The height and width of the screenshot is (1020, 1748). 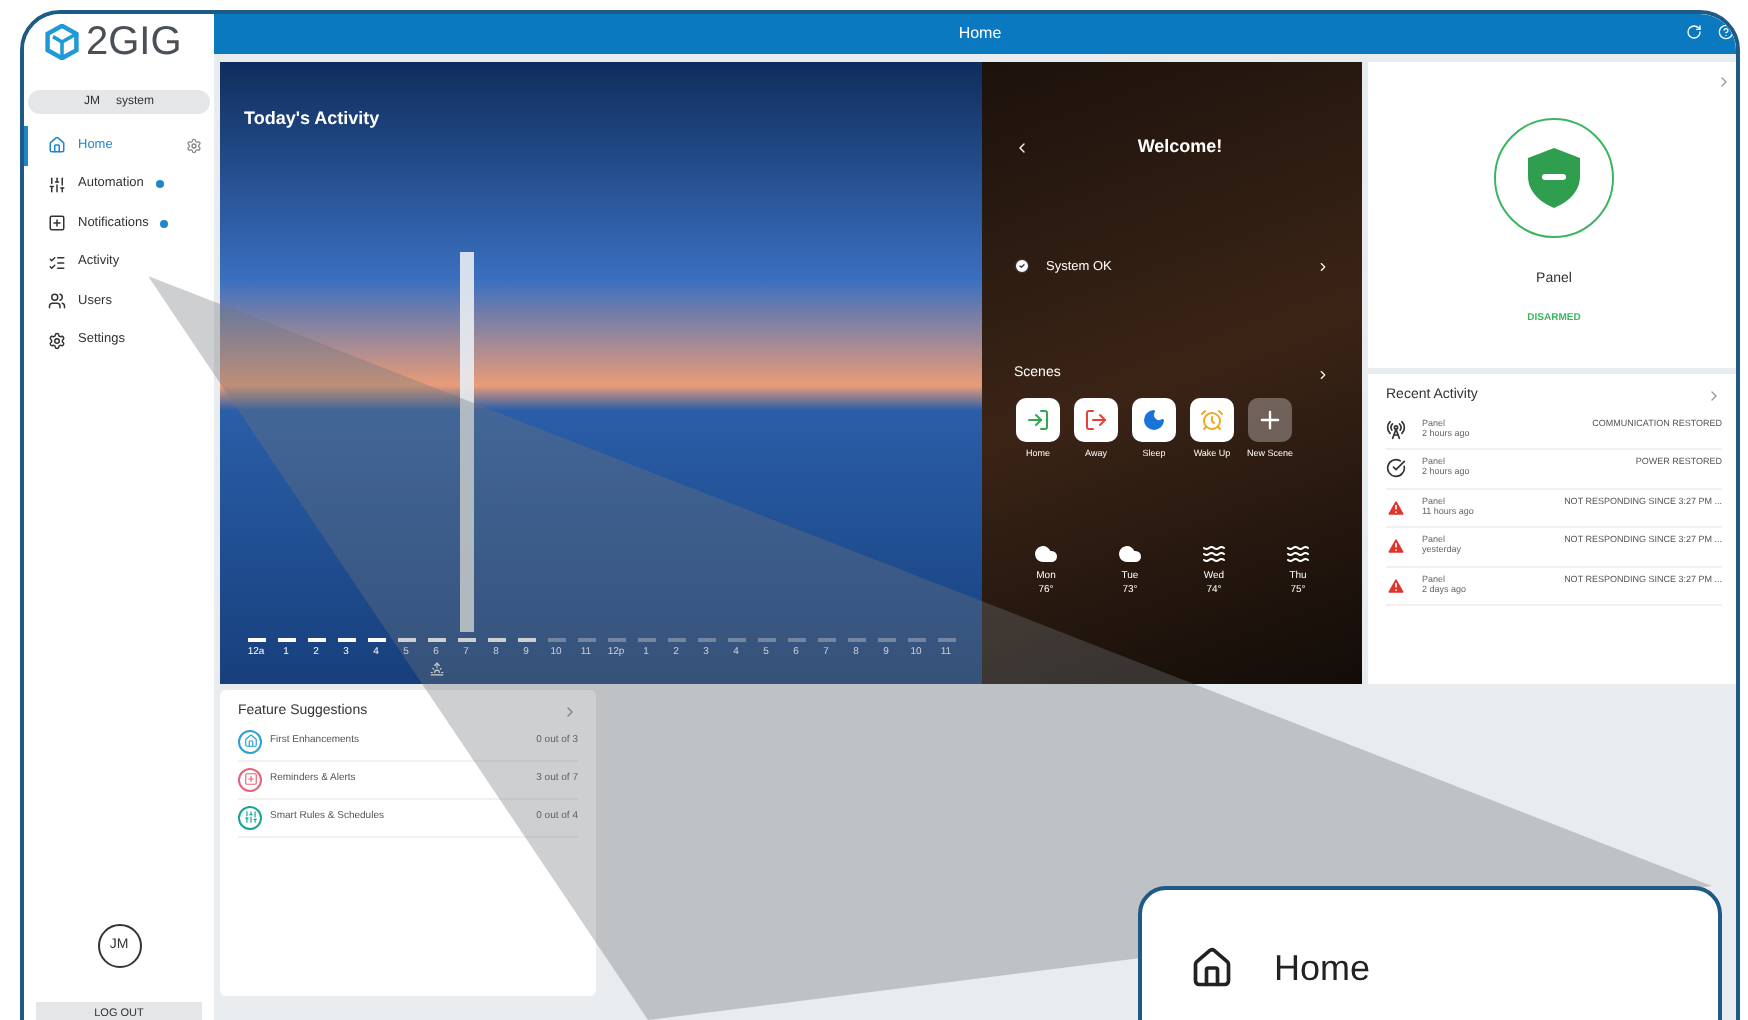 What do you see at coordinates (1726, 32) in the screenshot?
I see `help-icon` at bounding box center [1726, 32].